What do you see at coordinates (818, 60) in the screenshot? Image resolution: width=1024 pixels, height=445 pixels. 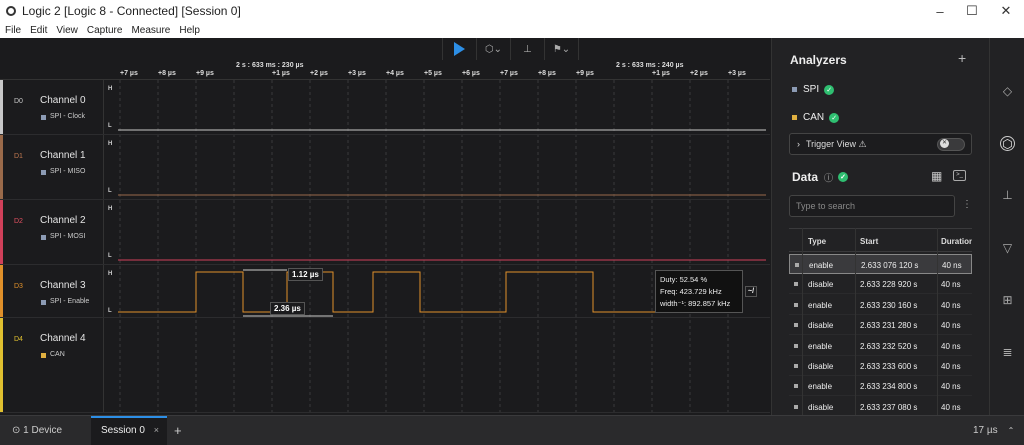 I see `analyzers-title: Analyzers` at bounding box center [818, 60].